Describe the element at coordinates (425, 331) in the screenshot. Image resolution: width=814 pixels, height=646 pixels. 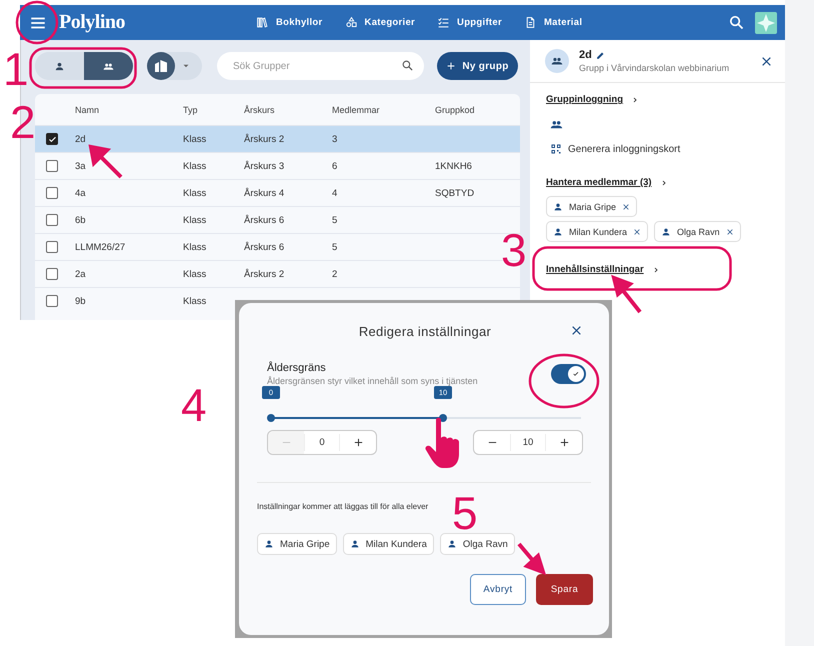
I see `dialog-title: Redigera inställningar` at that location.